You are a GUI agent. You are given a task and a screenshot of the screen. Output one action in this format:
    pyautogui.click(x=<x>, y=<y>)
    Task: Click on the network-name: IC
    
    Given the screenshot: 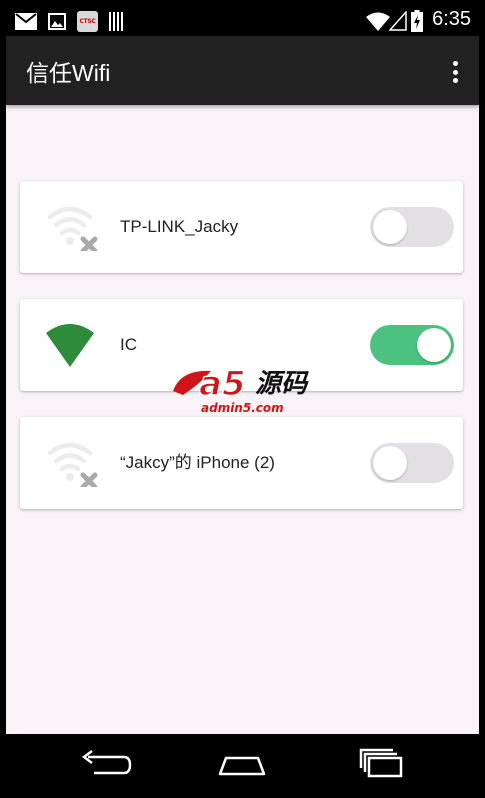 What is the action you would take?
    pyautogui.click(x=128, y=344)
    